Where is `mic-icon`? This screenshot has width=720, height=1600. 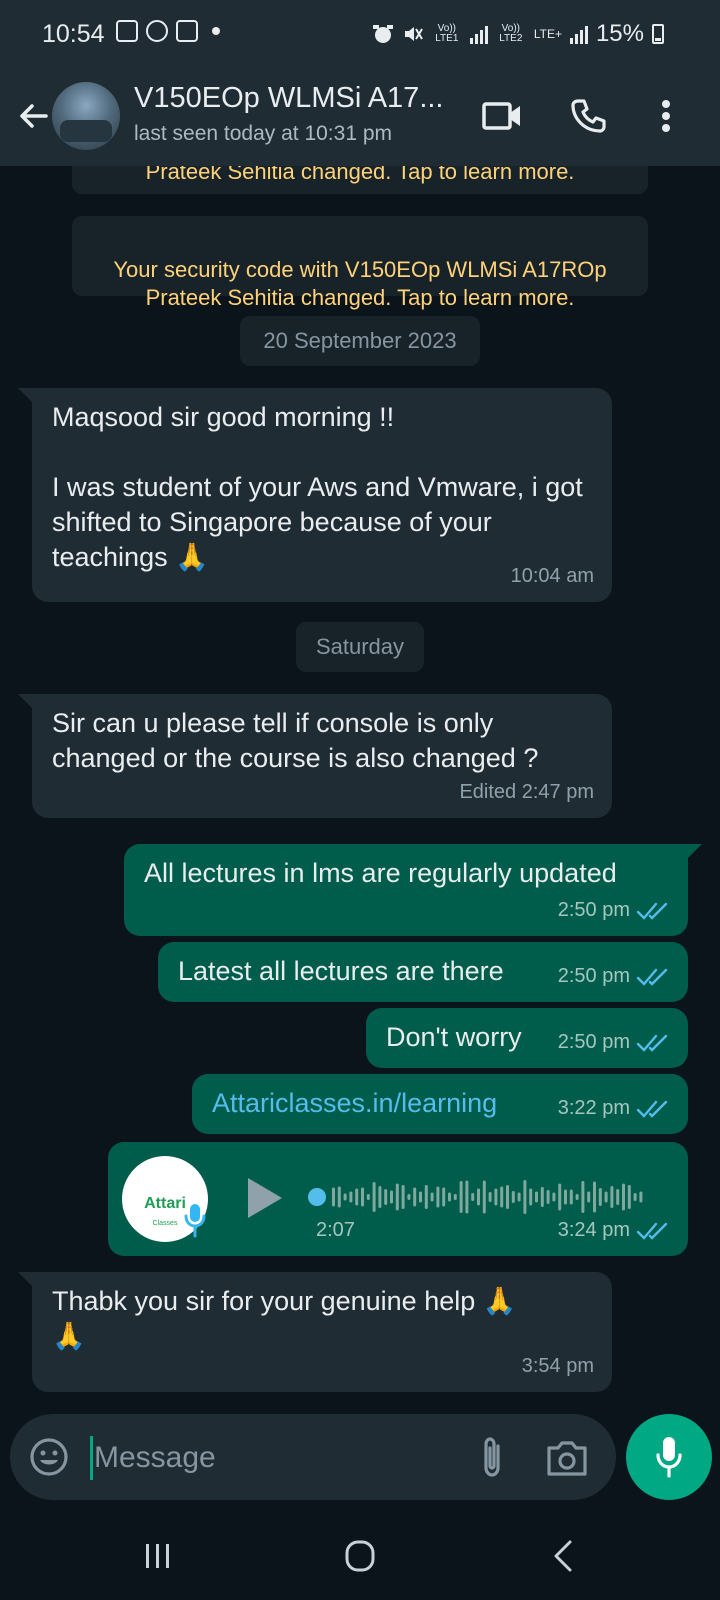
mic-icon is located at coordinates (669, 1457).